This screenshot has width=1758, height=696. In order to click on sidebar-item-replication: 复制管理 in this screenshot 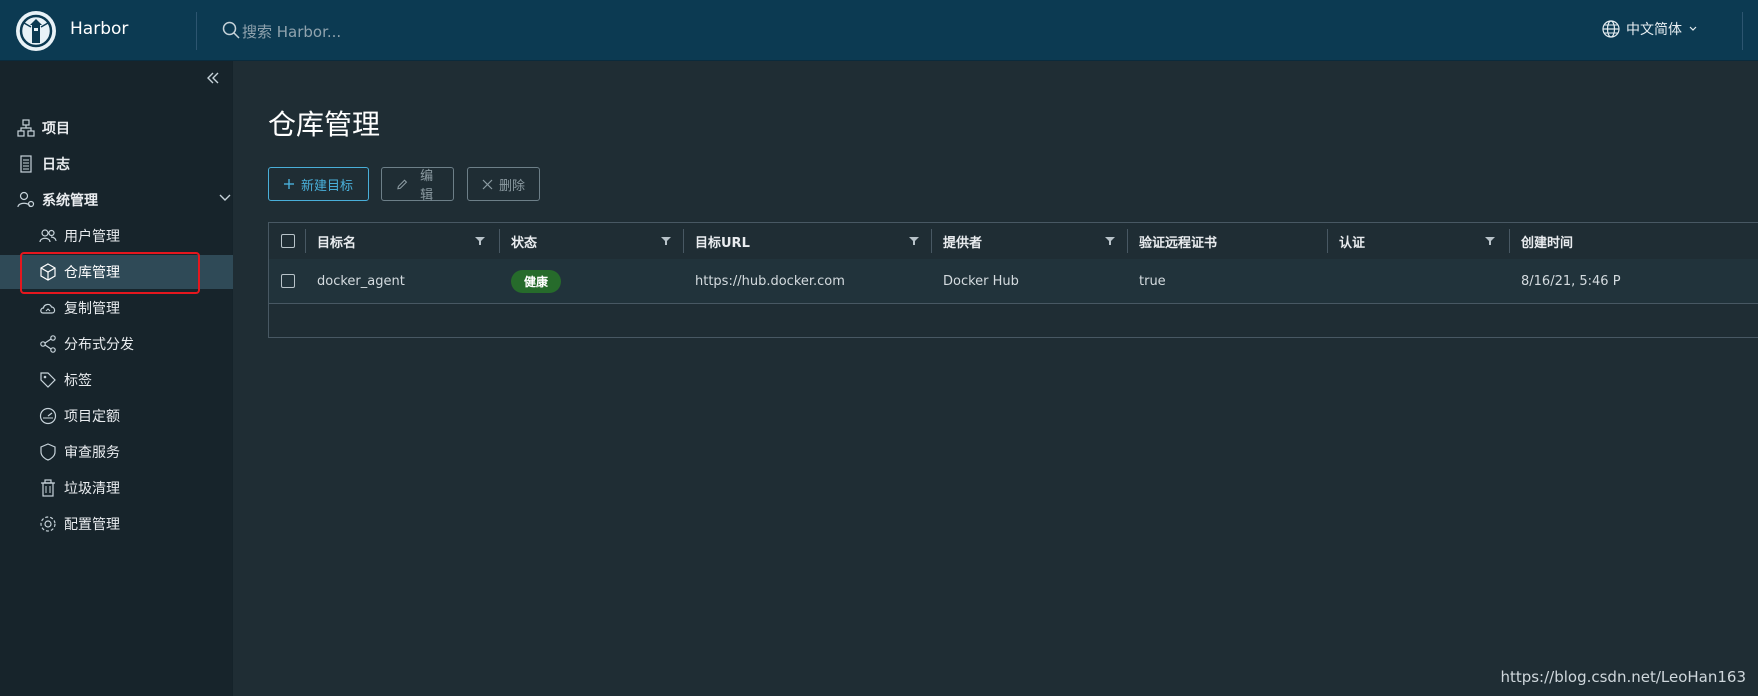, I will do `click(135, 308)`.